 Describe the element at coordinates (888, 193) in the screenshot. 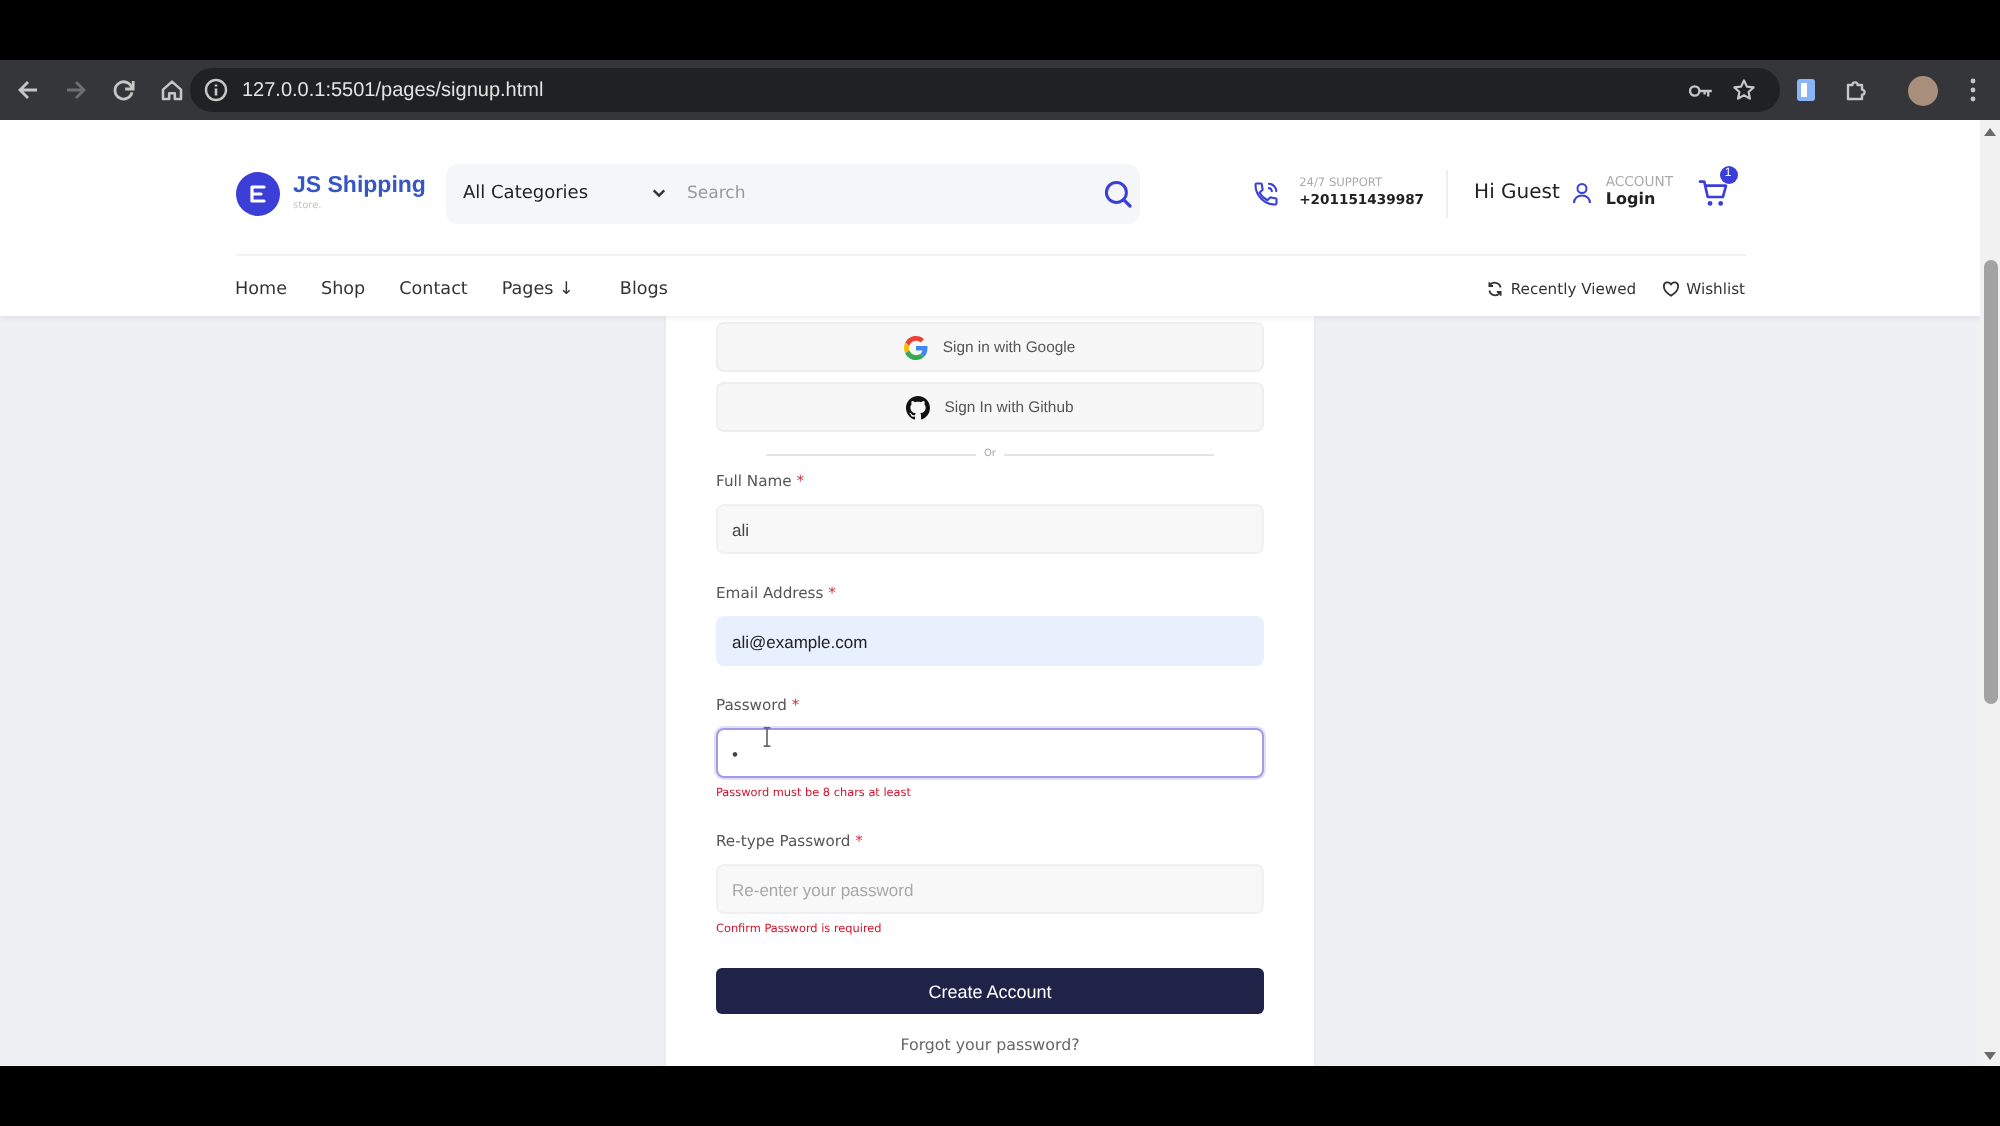

I see `search-field: Search` at that location.